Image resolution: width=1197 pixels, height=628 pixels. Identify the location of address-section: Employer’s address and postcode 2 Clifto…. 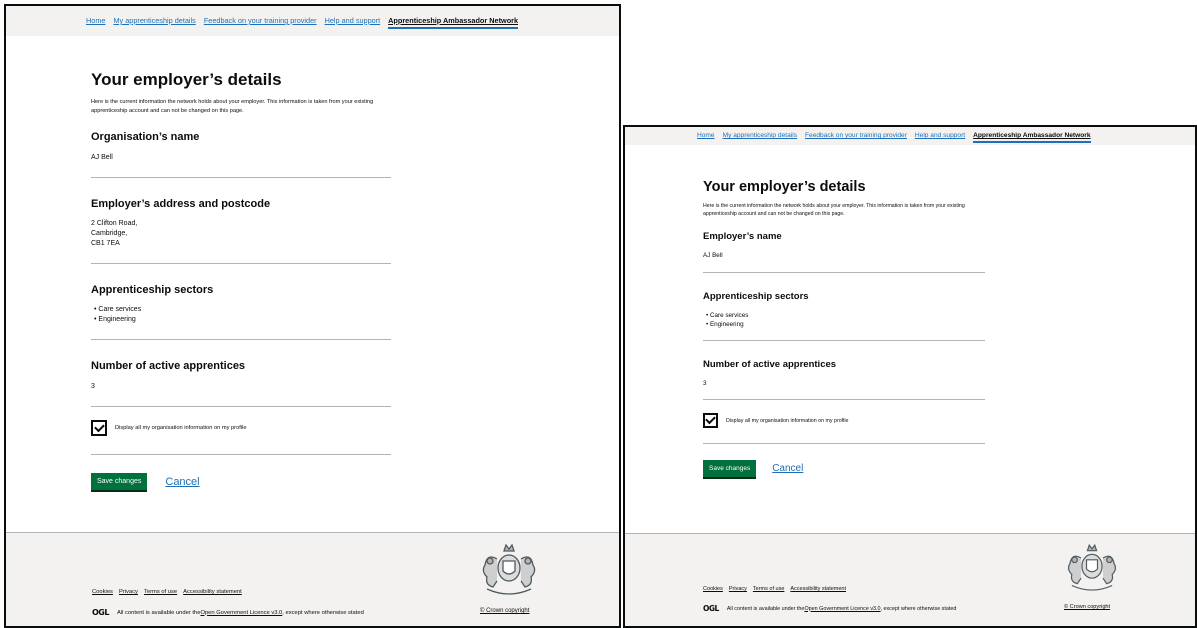
(241, 223).